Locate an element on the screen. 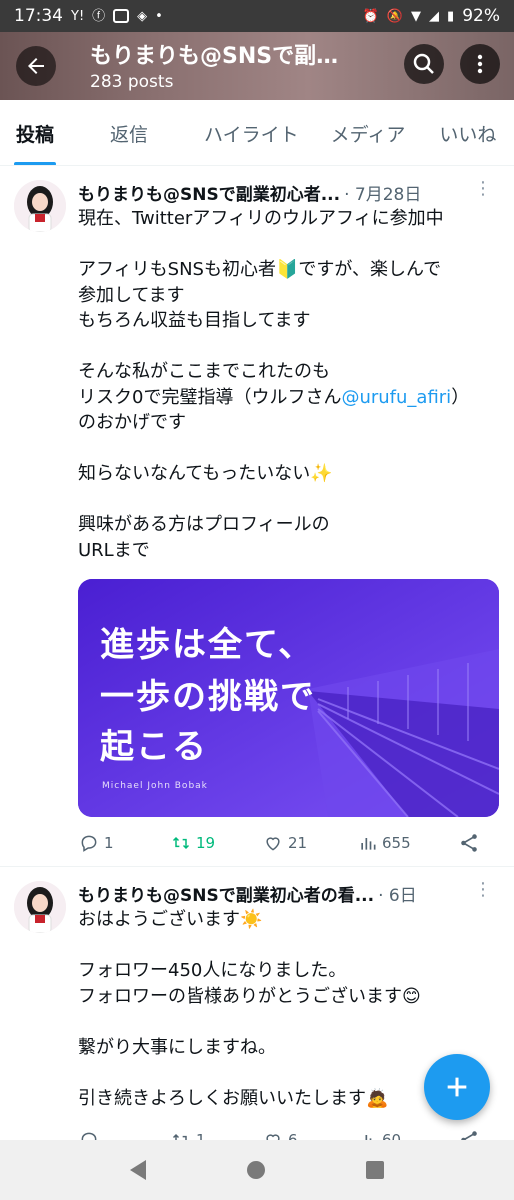 This screenshot has height=1200, width=514. views-button: 655 is located at coordinates (408, 843).